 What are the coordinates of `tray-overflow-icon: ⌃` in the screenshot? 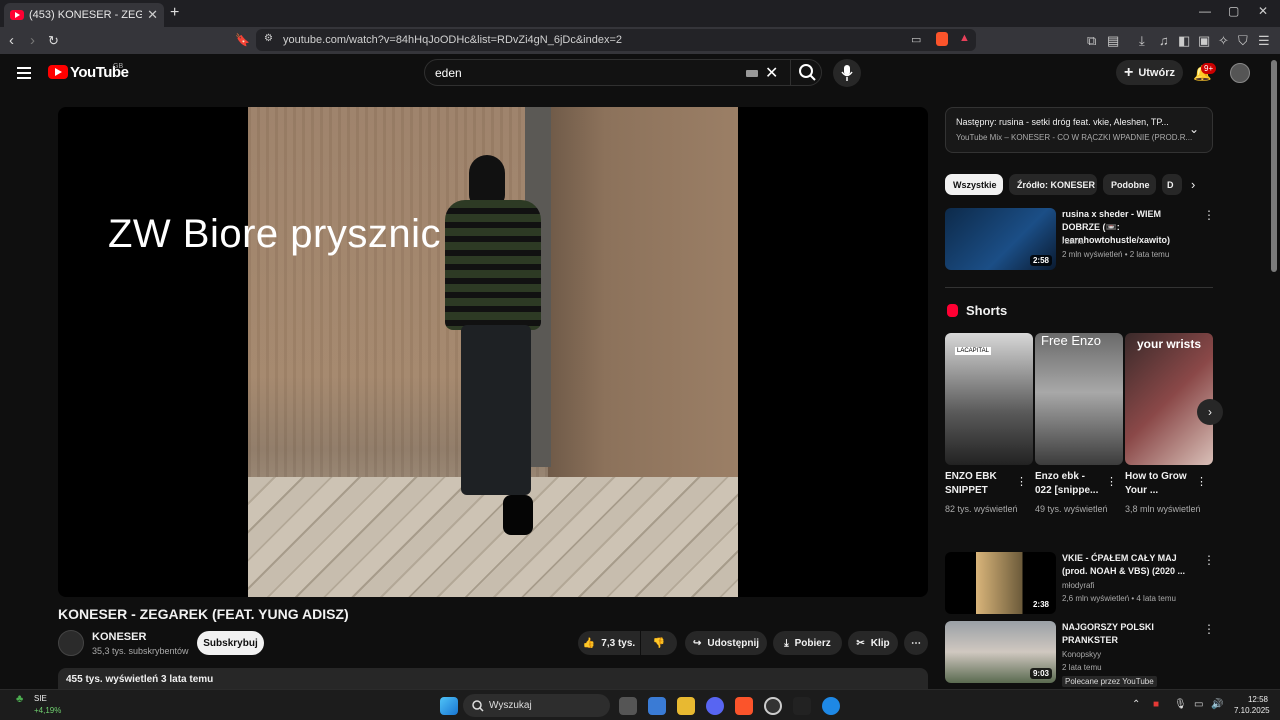 It's located at (1136, 704).